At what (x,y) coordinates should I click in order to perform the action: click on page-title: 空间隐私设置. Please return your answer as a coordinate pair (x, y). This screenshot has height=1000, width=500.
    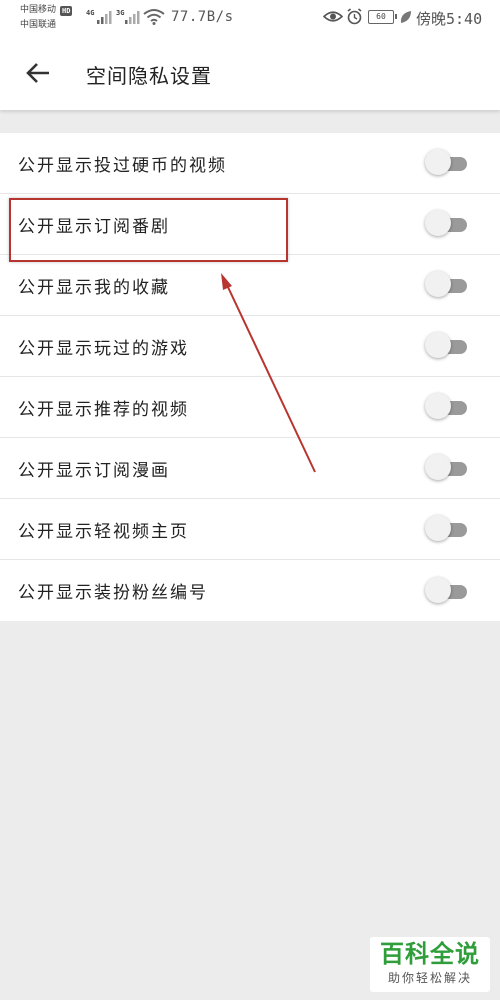
    Looking at the image, I should click on (149, 76).